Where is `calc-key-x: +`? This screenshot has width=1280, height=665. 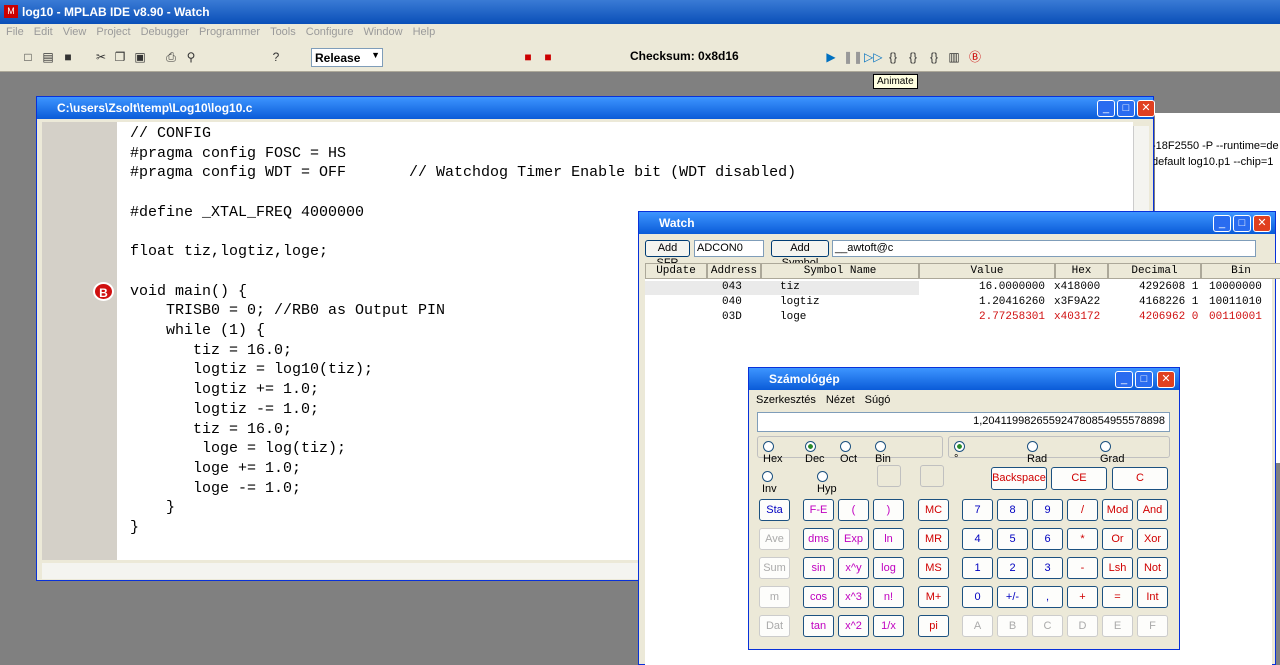
calc-key-x: + is located at coordinates (1082, 597).